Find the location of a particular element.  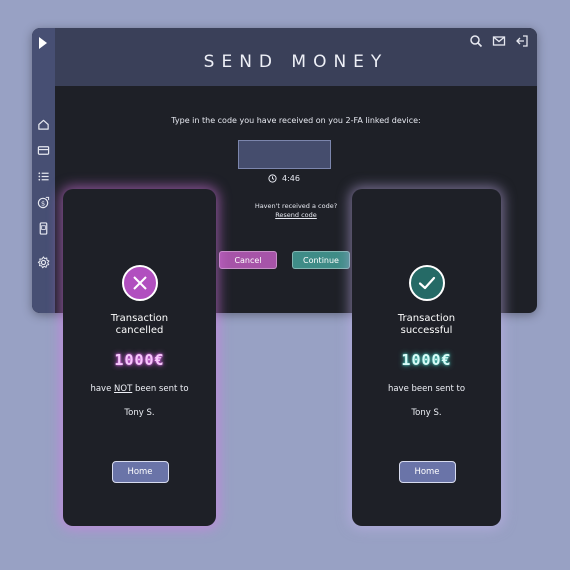

success-title-line1: Transaction is located at coordinates (426, 318).